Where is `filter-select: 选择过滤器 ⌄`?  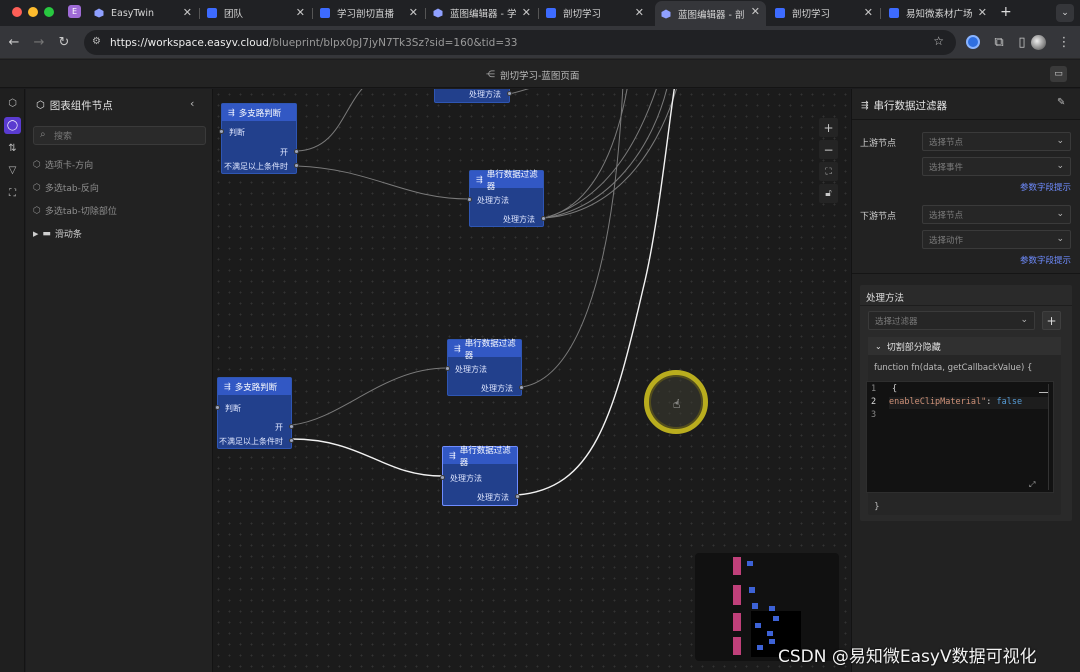
filter-select: 选择过滤器 ⌄ is located at coordinates (951, 320).